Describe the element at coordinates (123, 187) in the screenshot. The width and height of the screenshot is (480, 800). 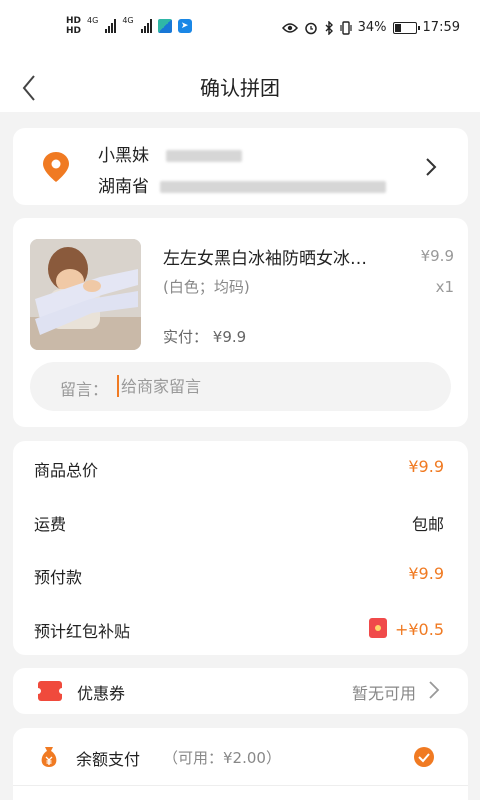
I see `province: 湖南省` at that location.